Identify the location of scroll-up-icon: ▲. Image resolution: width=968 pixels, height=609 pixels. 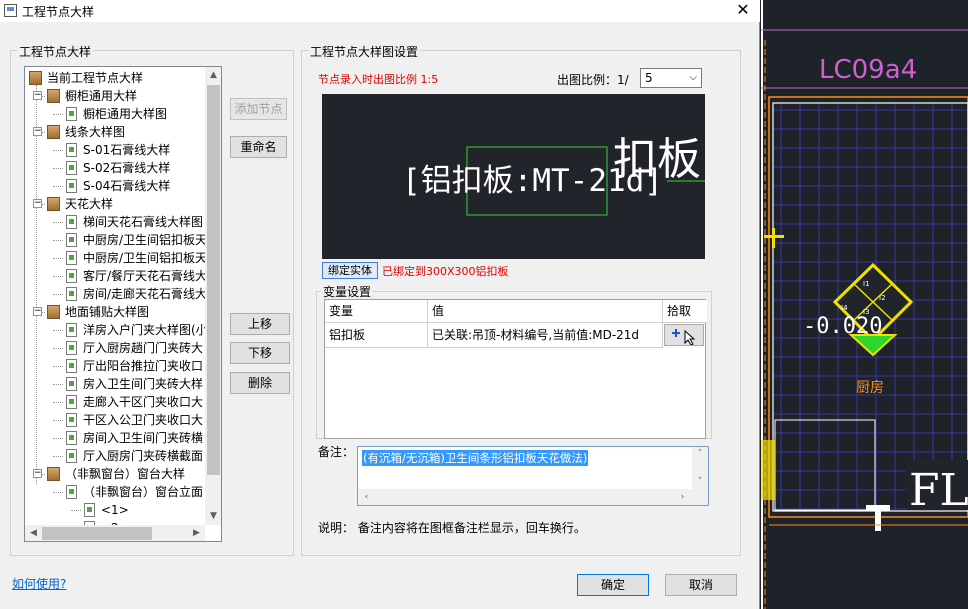
(213, 75).